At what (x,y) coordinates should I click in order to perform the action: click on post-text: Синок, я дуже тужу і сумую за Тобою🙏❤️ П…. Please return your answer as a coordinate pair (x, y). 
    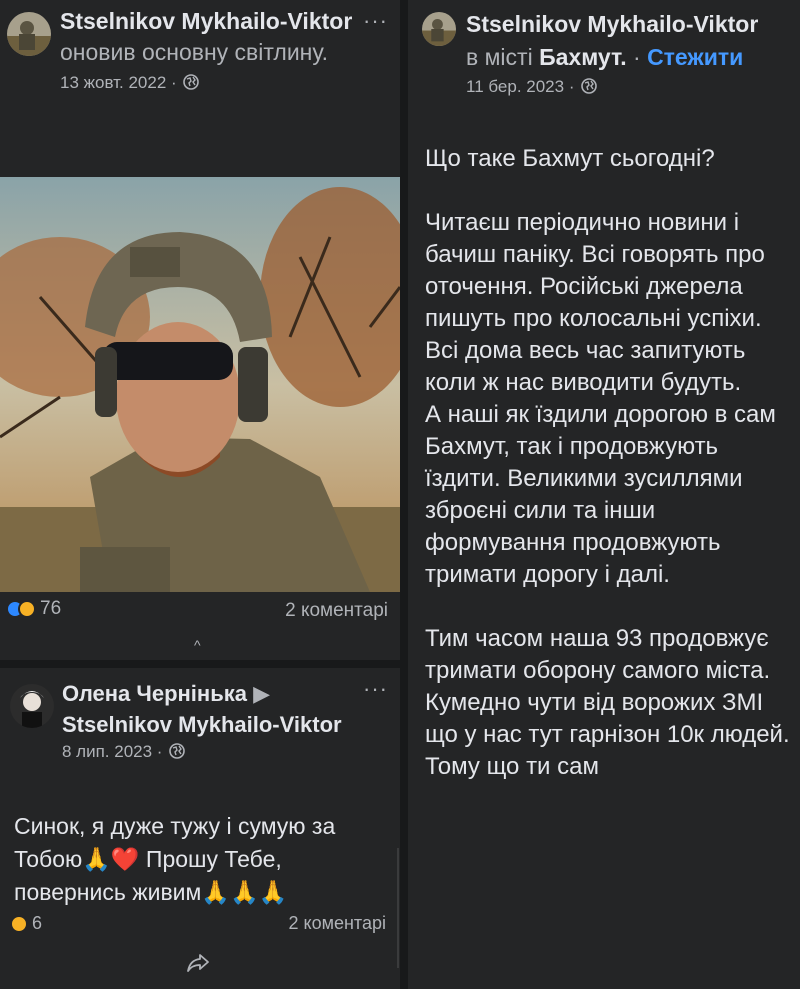
    Looking at the image, I should click on (175, 859).